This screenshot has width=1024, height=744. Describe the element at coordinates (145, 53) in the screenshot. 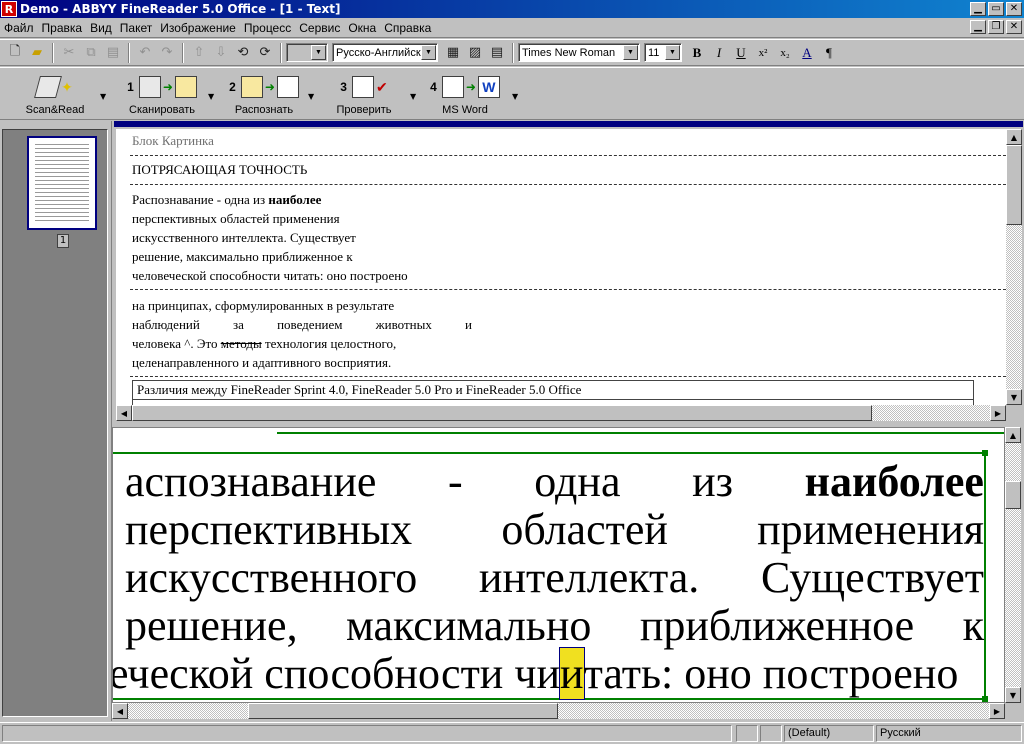

I see `undo-icon: ↶` at that location.